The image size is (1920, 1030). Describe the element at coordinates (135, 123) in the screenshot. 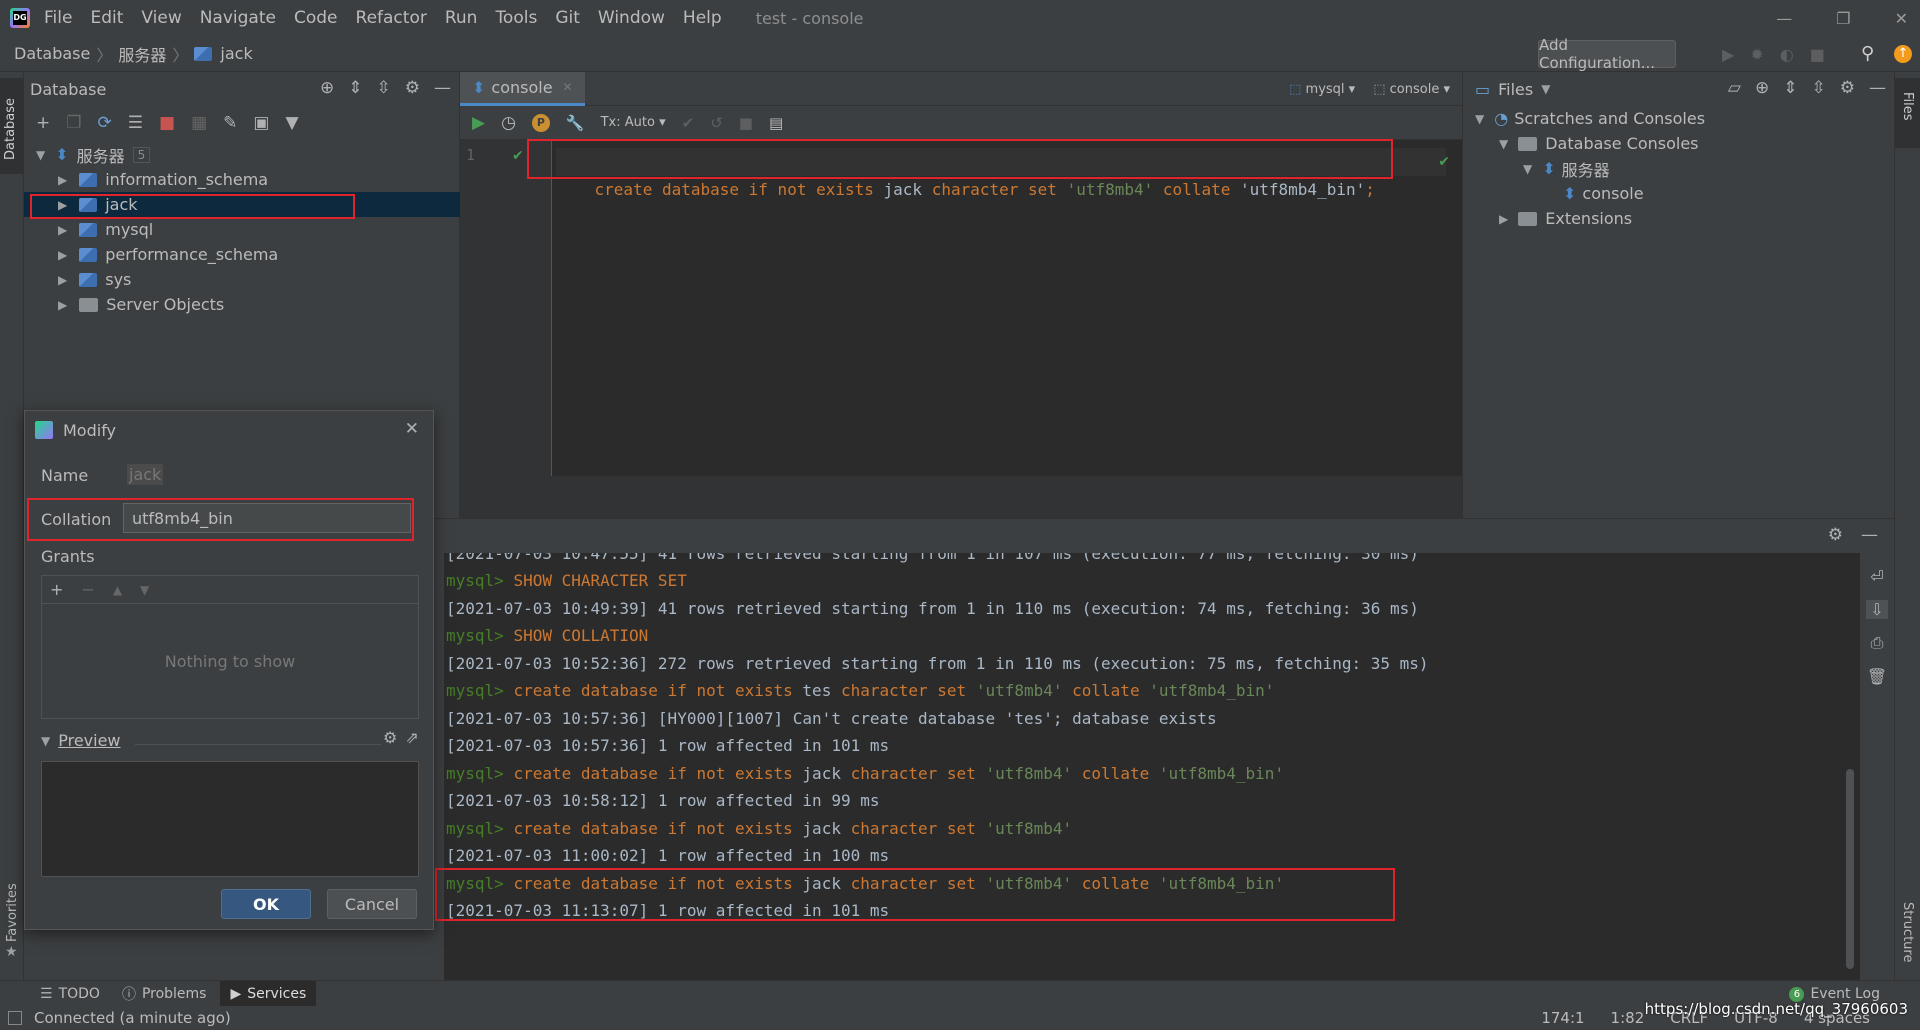

I see `properties-icon: ☰` at that location.